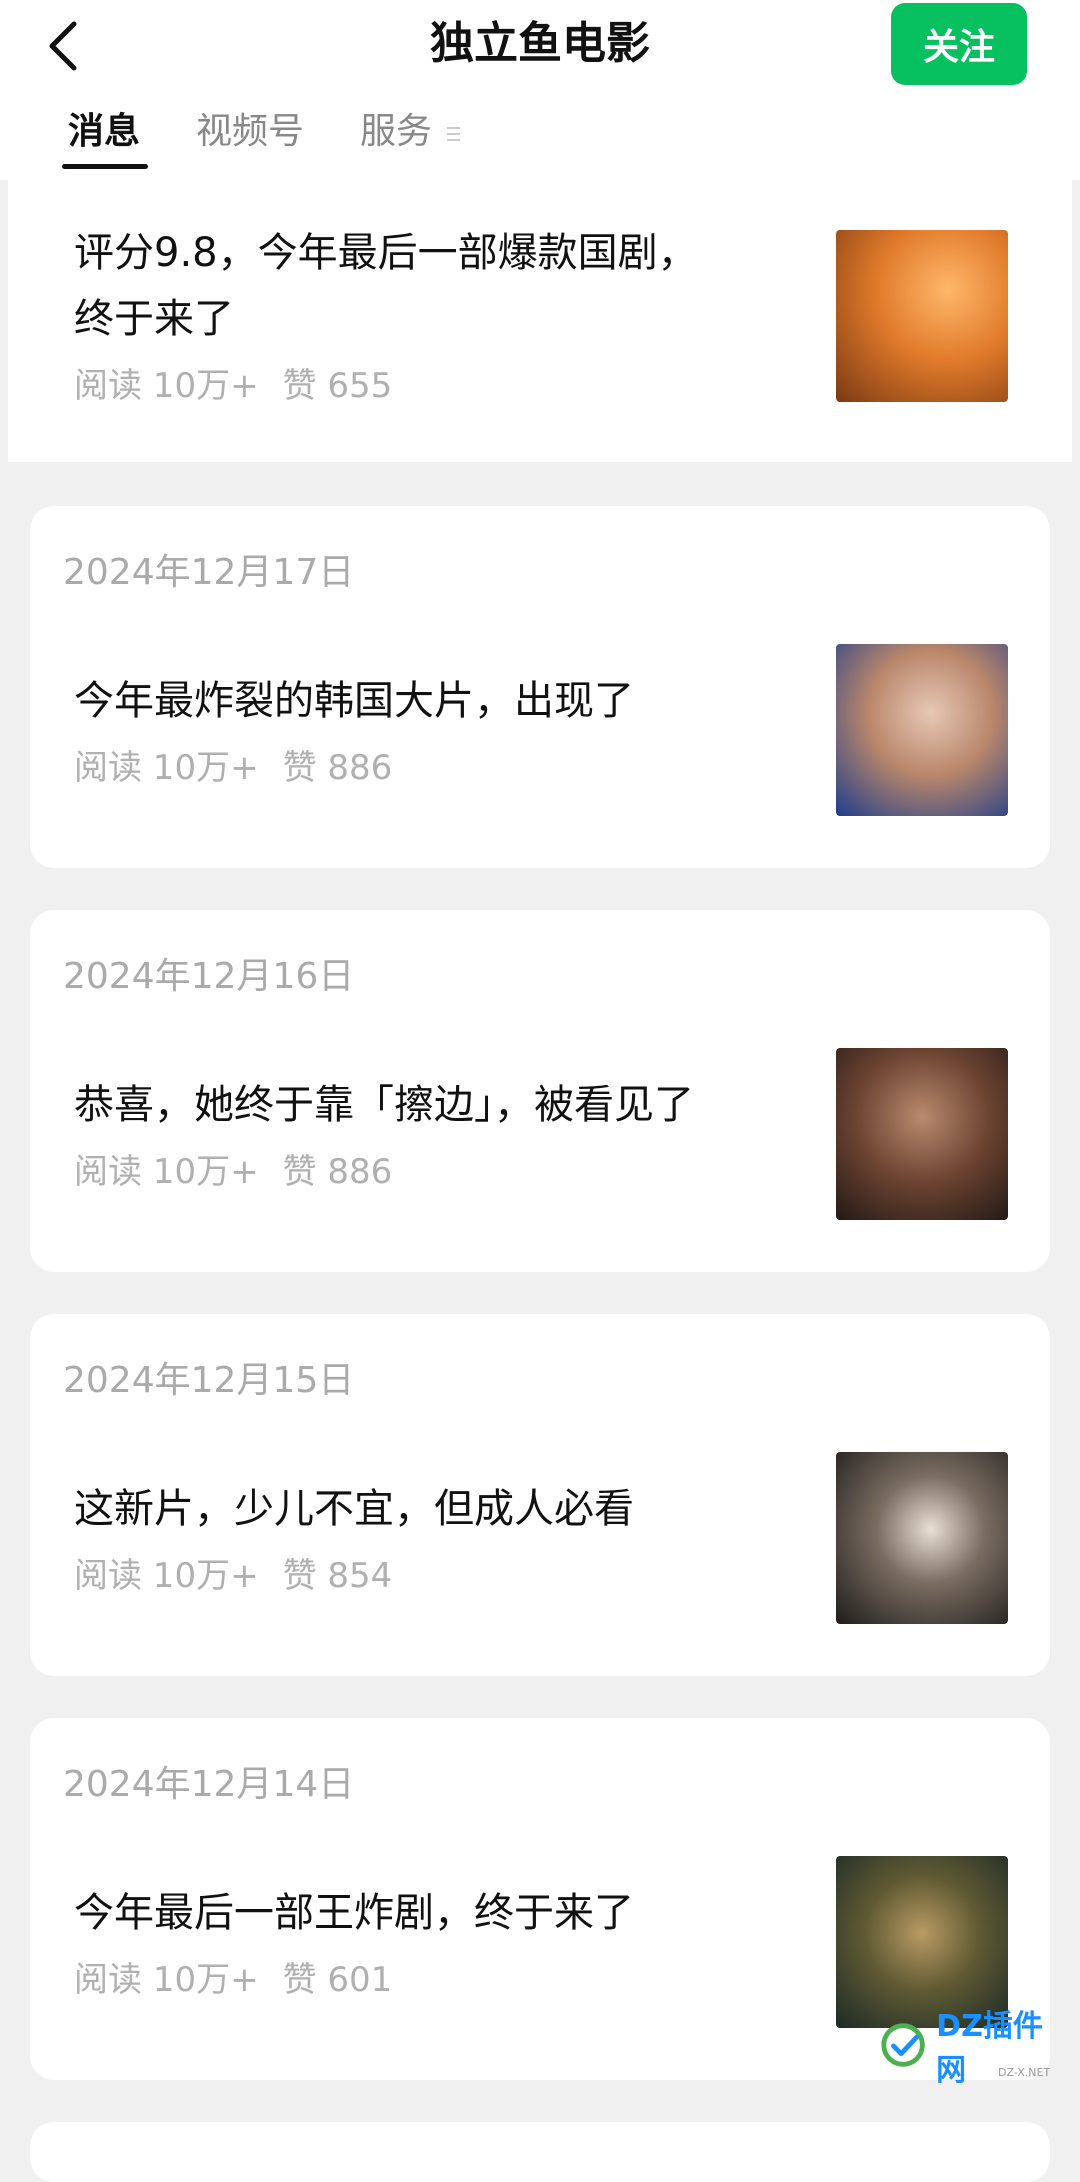 This screenshot has height=2182, width=1080. Describe the element at coordinates (354, 1913) in the screenshot. I see `article-title: 今年最后一部王炸剧，终于来了` at that location.